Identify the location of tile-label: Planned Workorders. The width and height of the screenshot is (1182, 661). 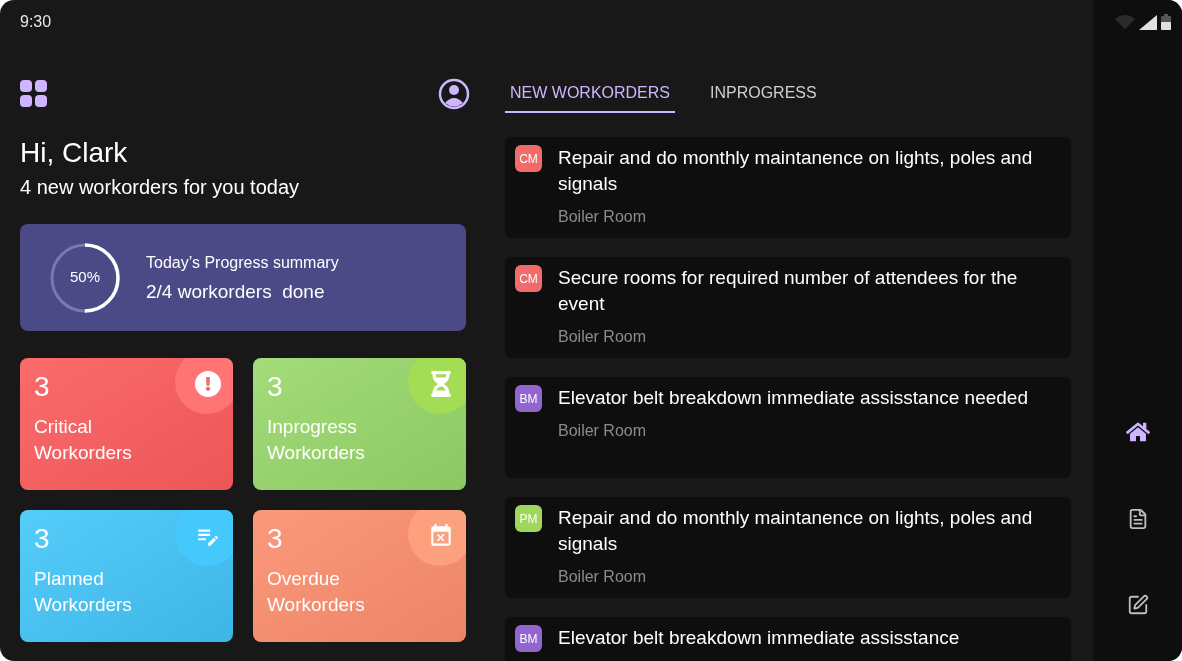
(83, 592).